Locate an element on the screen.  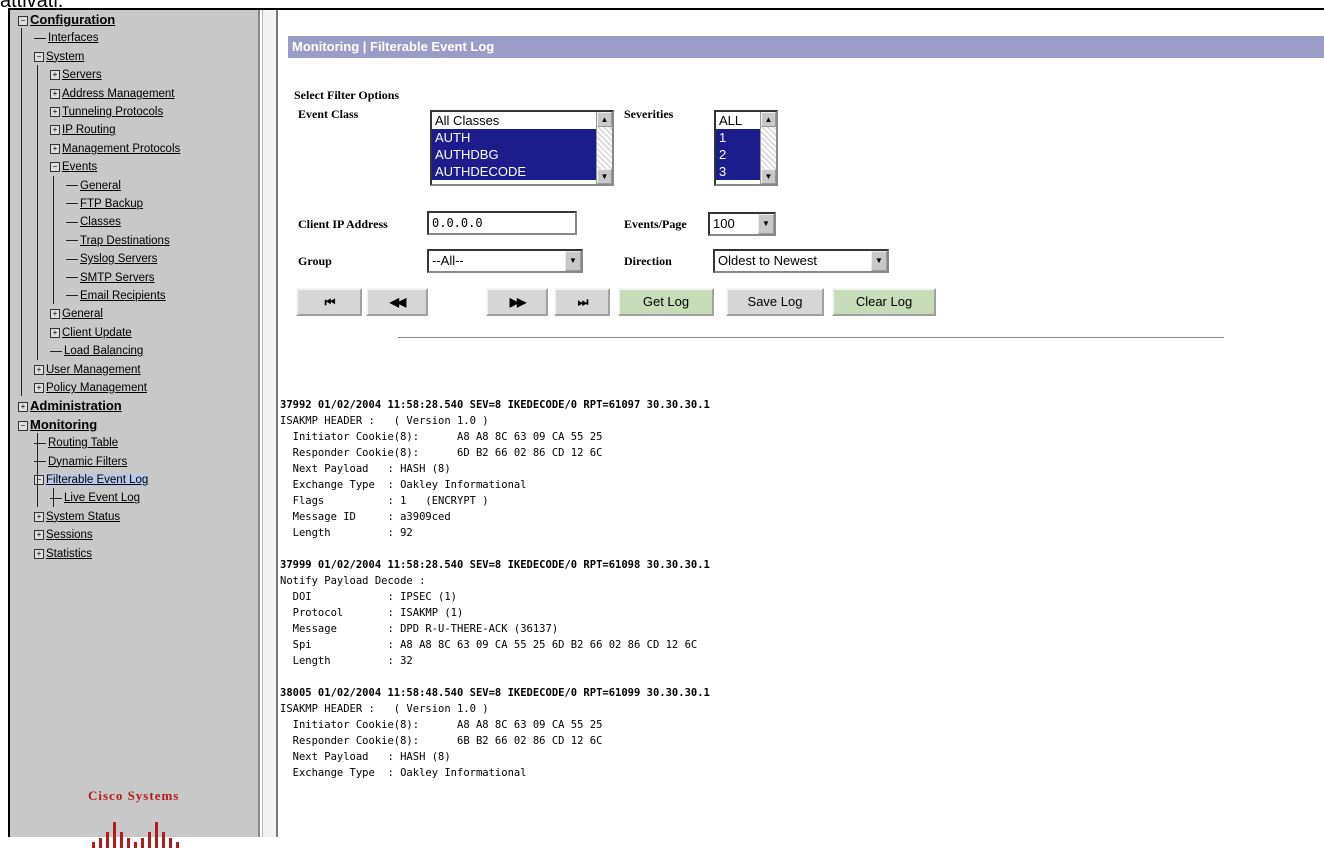
nav-item-interfaces: Interfaces is located at coordinates (66, 38).